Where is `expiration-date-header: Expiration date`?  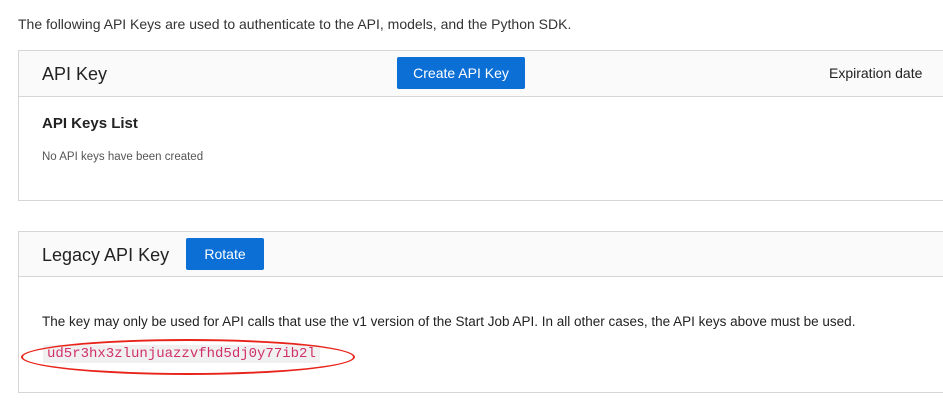 expiration-date-header: Expiration date is located at coordinates (876, 73).